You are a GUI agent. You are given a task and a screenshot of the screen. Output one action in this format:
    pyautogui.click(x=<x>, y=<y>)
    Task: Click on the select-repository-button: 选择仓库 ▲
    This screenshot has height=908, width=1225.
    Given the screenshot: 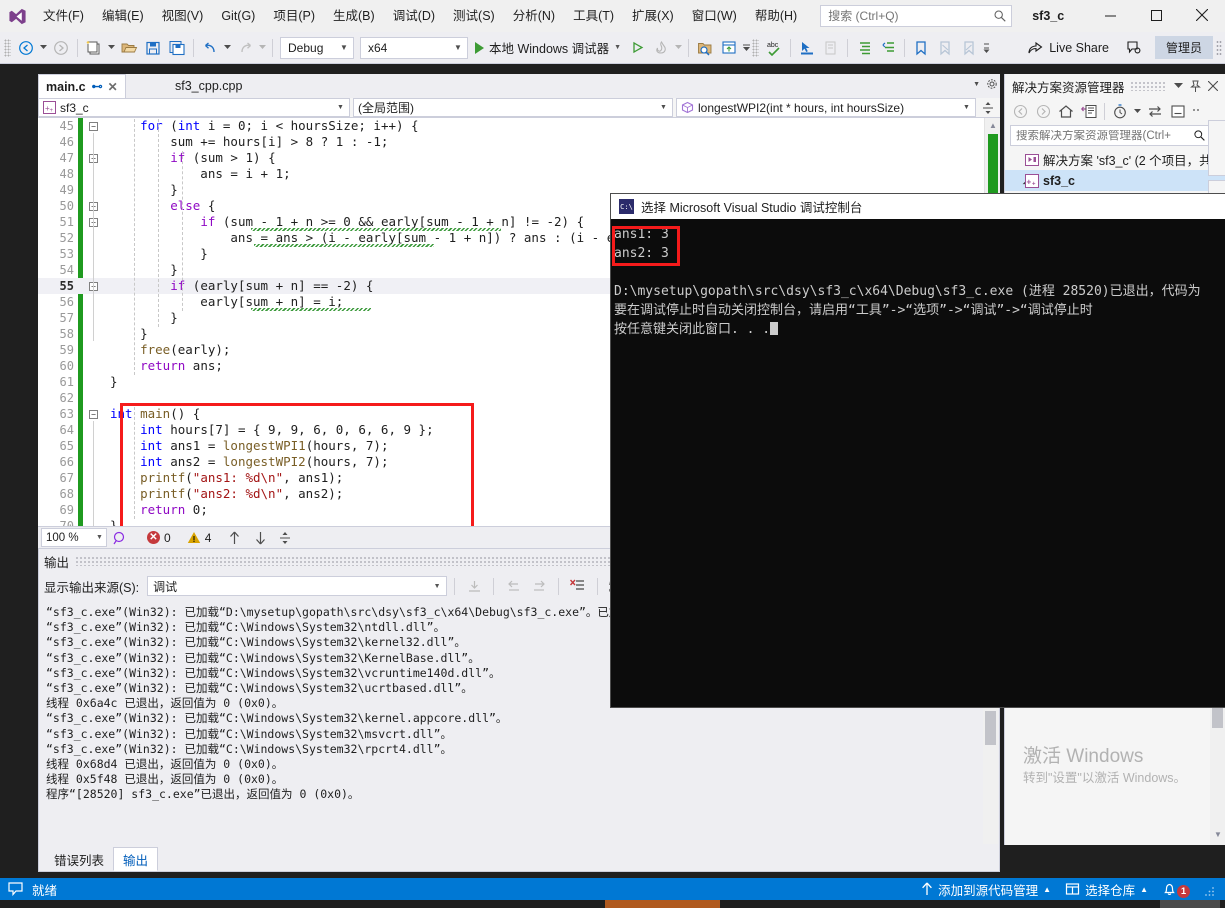 What is the action you would take?
    pyautogui.click(x=1106, y=889)
    